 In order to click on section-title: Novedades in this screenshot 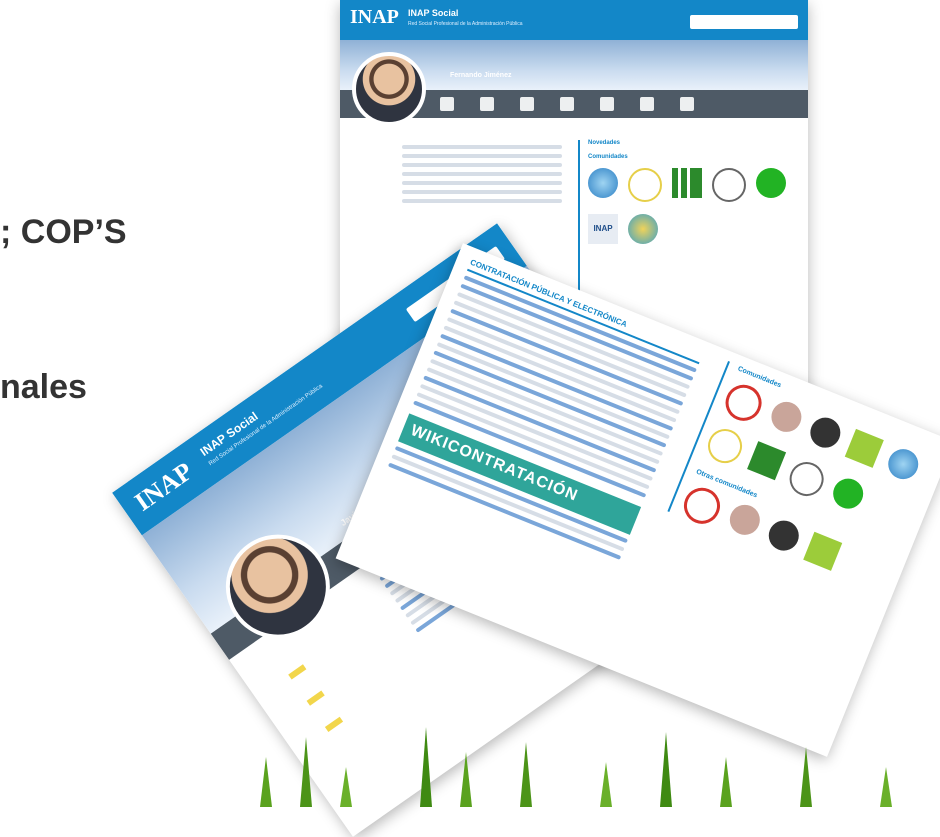, I will do `click(604, 143)`.